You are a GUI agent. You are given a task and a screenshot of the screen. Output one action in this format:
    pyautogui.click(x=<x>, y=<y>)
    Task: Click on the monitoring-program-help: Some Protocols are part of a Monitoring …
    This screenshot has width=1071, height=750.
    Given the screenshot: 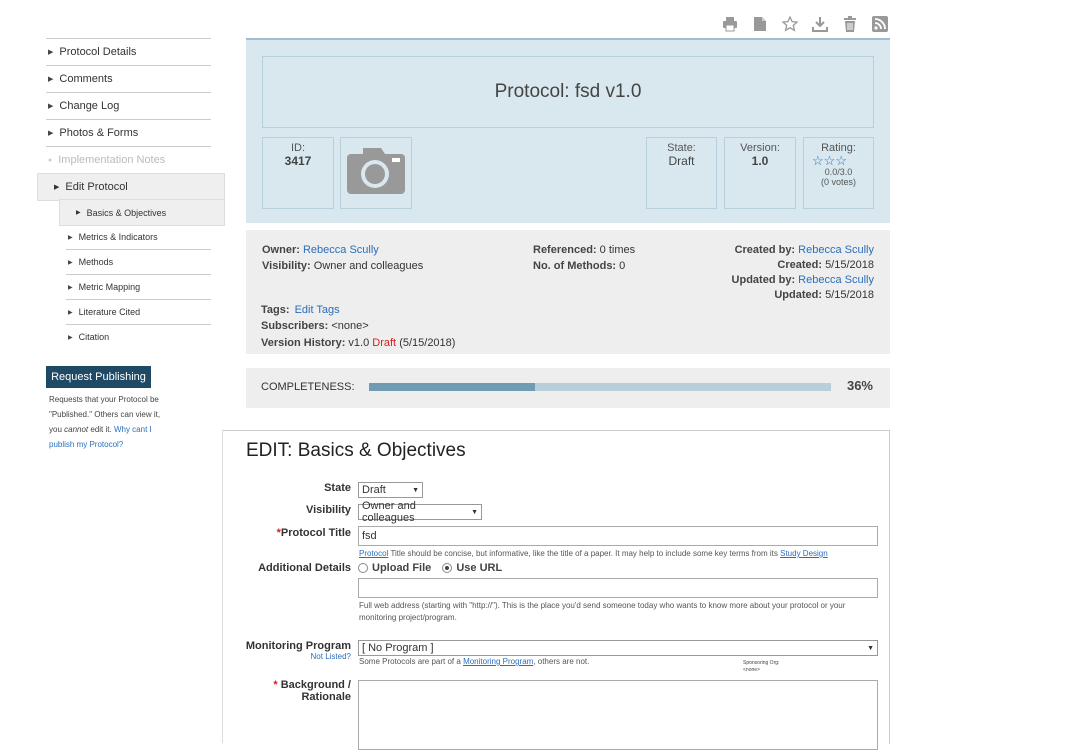 What is the action you would take?
    pyautogui.click(x=549, y=661)
    